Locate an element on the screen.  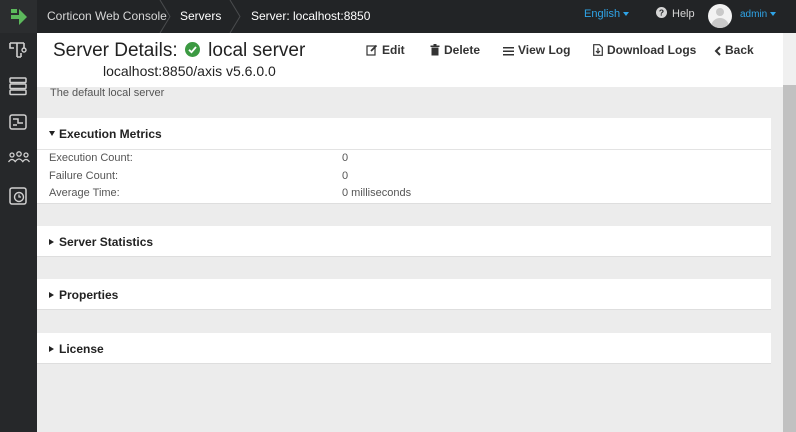
sidebar-item-decision-services is located at coordinates (18, 122).